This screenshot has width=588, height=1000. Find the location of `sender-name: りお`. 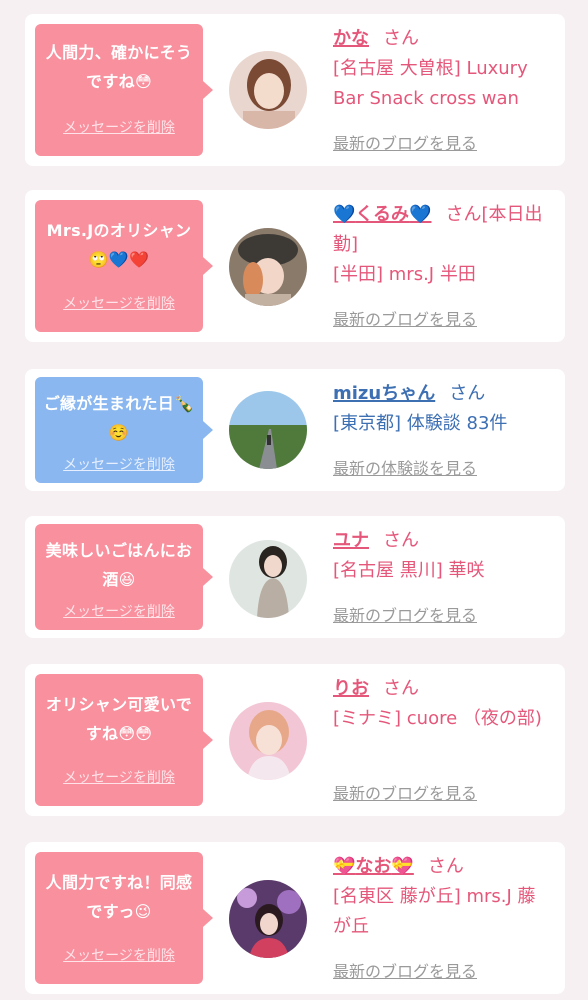

sender-name: りお is located at coordinates (351, 688).